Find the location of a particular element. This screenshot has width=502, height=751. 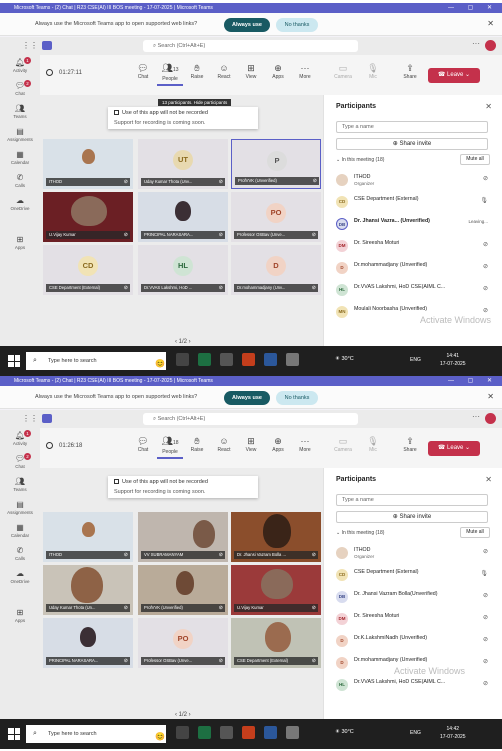

word-icon is located at coordinates (270, 732).